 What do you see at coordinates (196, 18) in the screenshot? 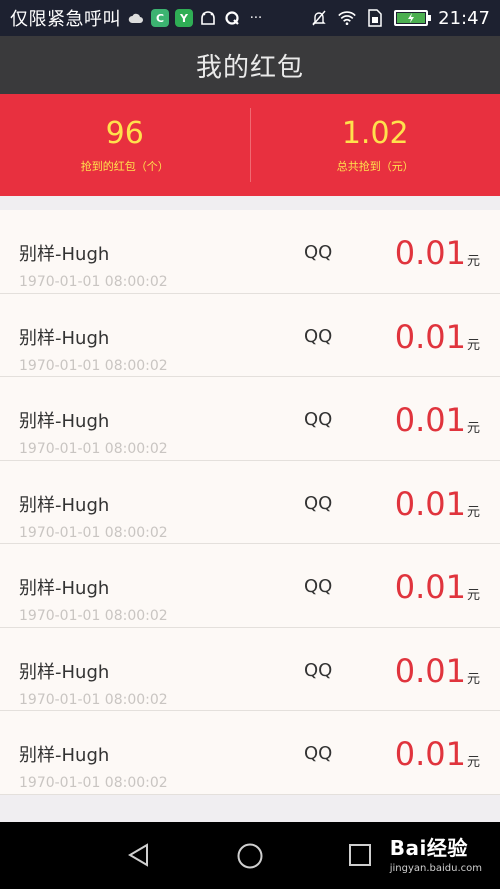
I see `notification-icons: C Y ···` at bounding box center [196, 18].